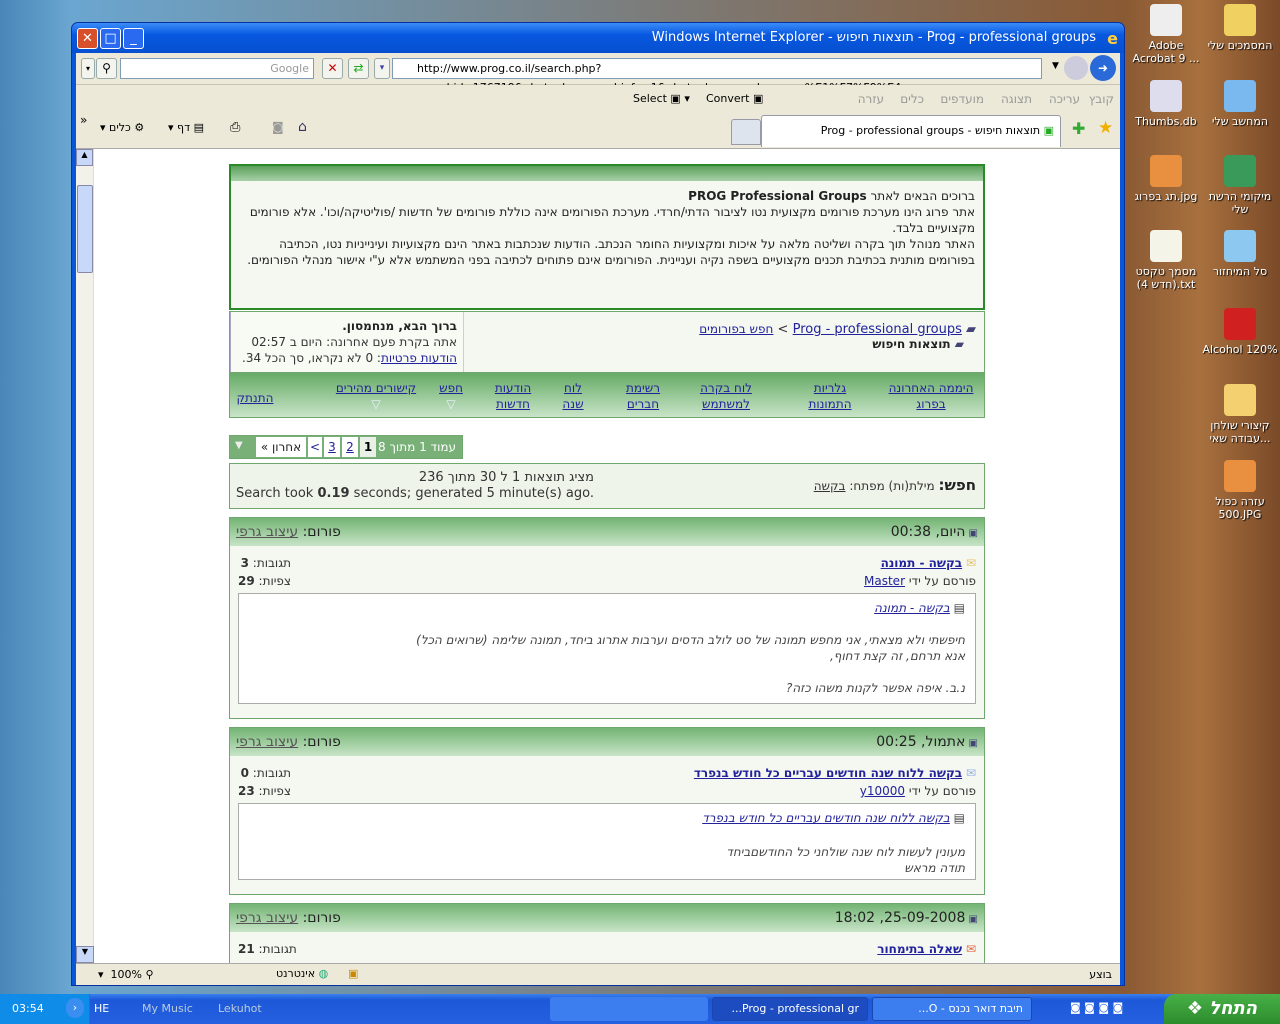 Image resolution: width=1280 pixels, height=1024 pixels. What do you see at coordinates (133, 38) in the screenshot?
I see `minimize-button: _` at bounding box center [133, 38].